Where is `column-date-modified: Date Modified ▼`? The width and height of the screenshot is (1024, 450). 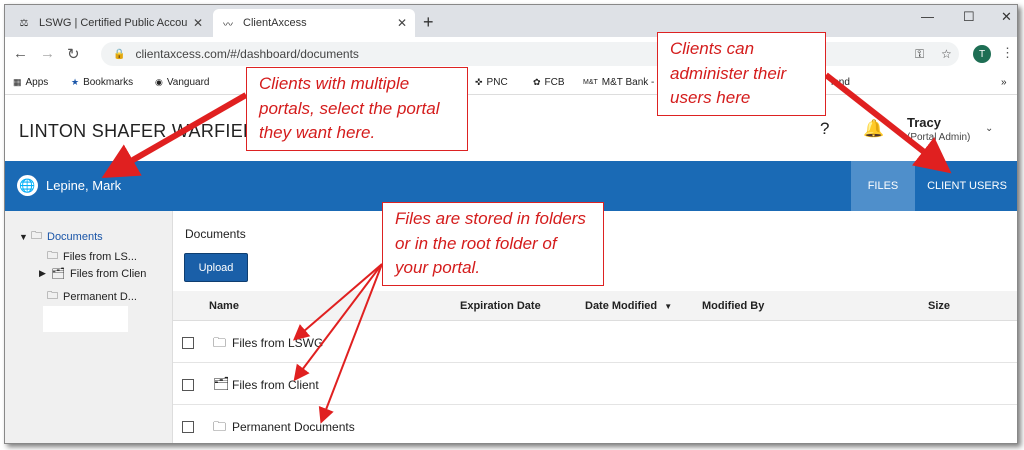 column-date-modified: Date Modified ▼ is located at coordinates (628, 306).